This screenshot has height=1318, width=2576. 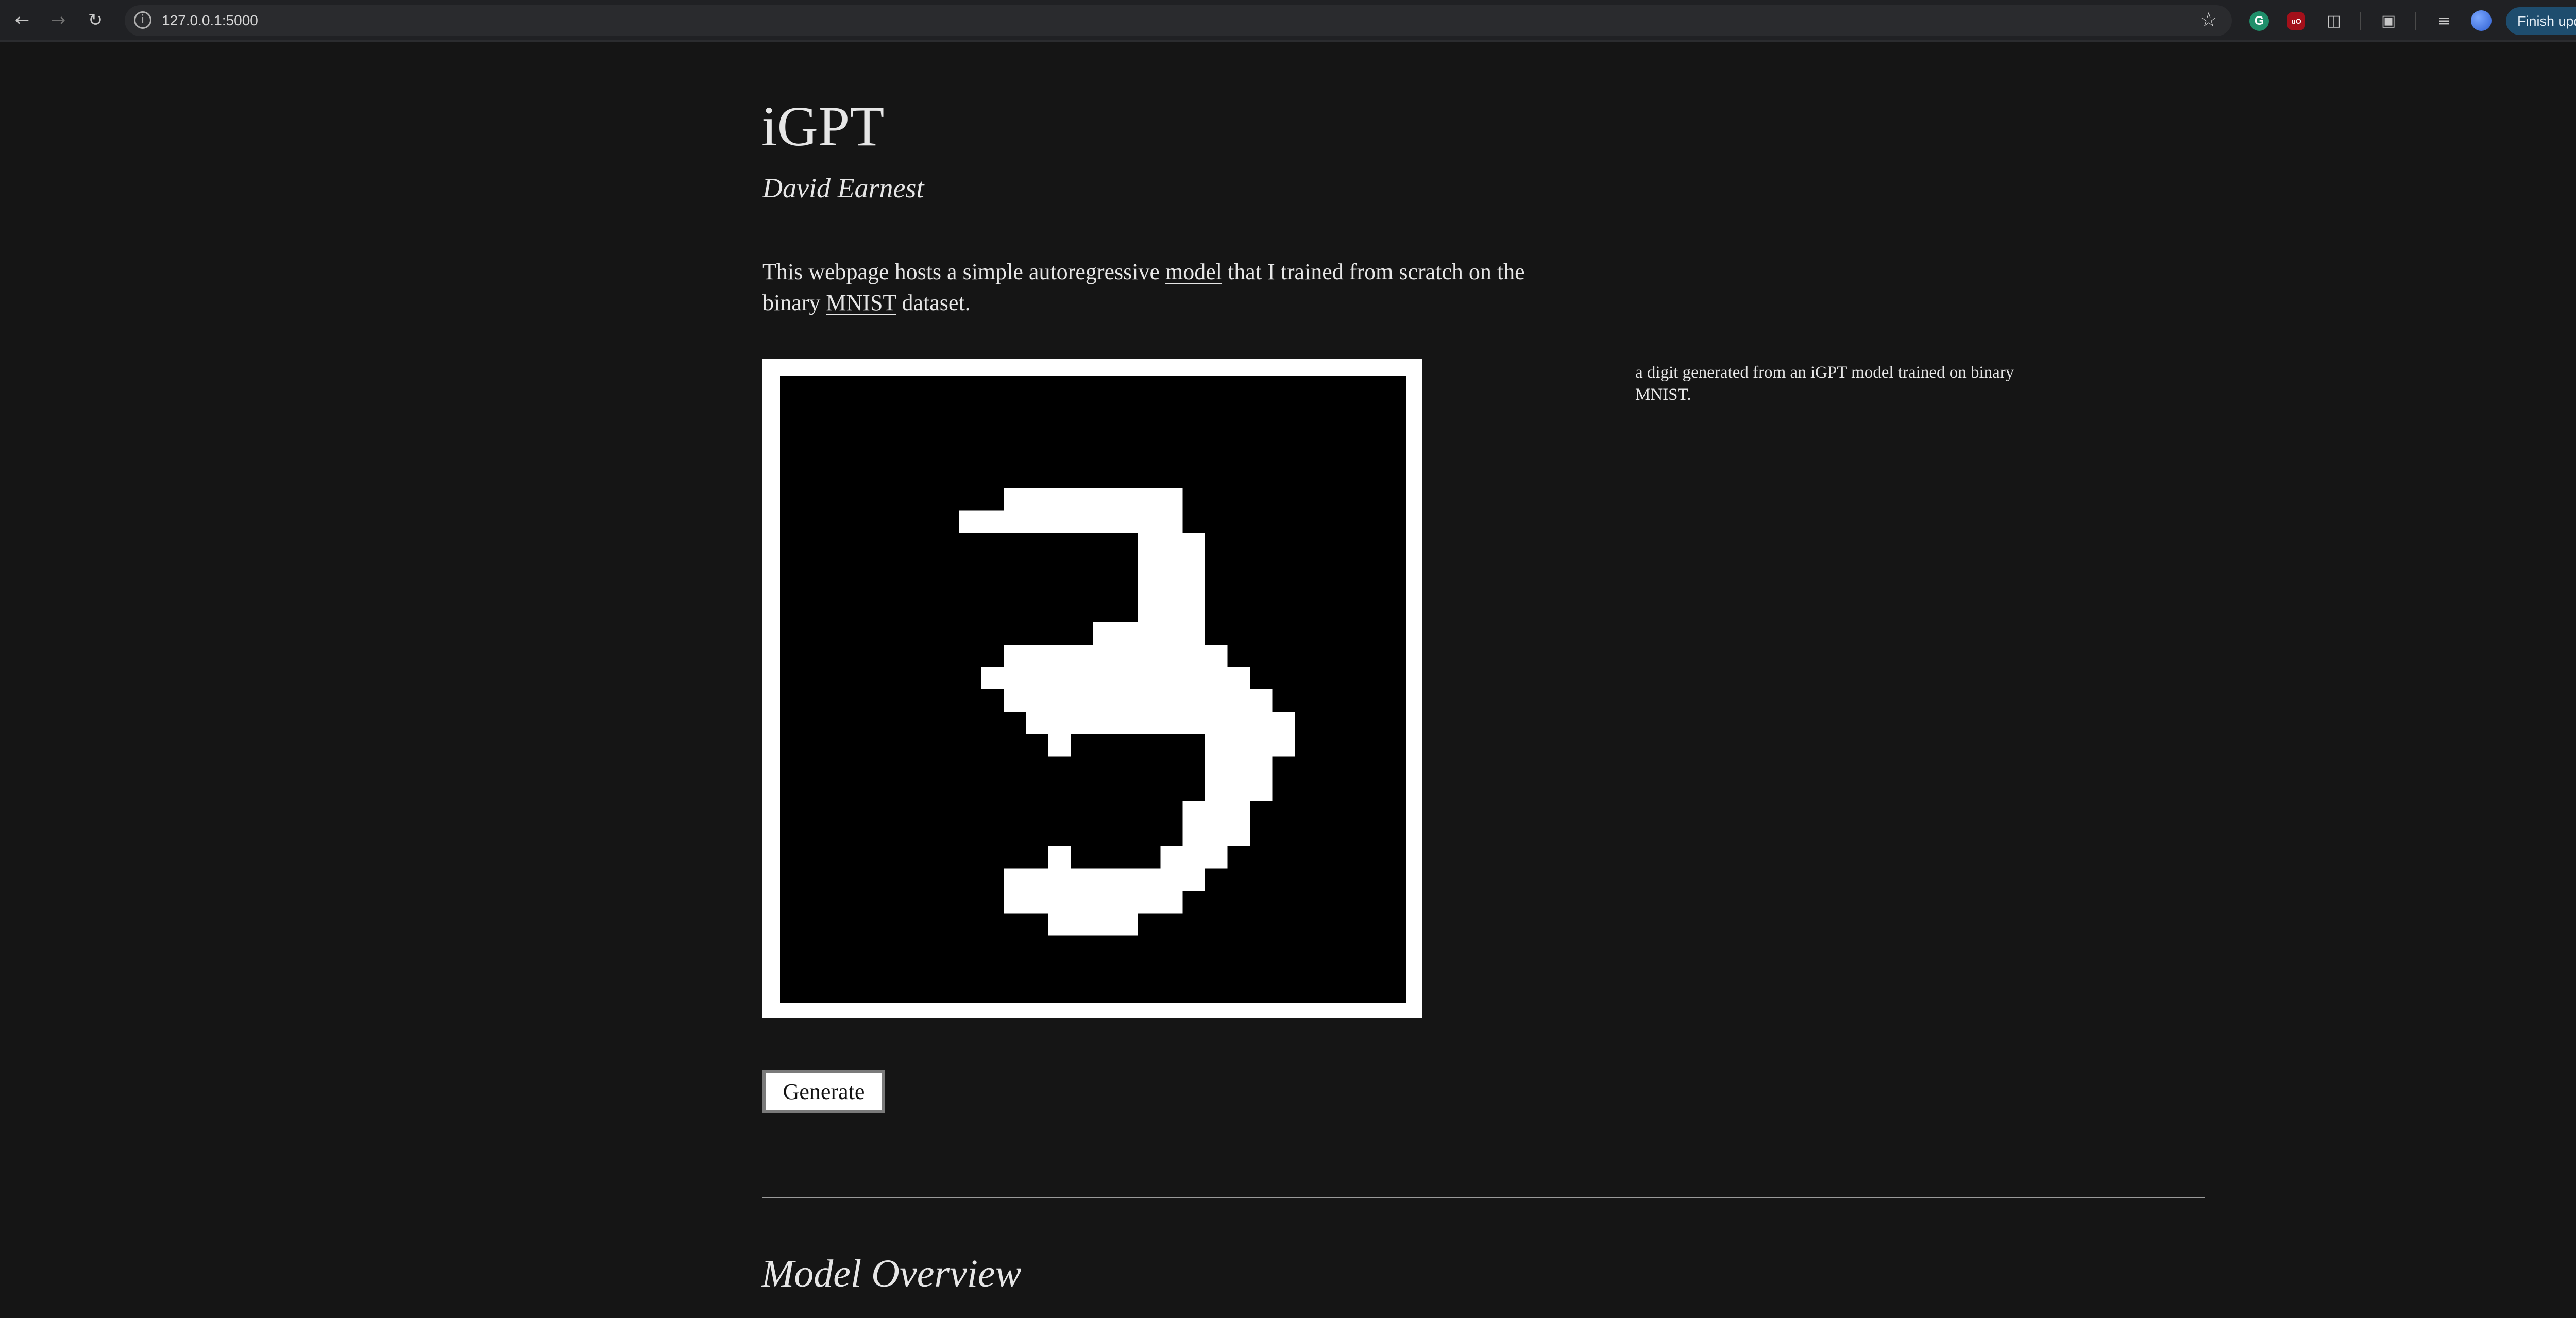 What do you see at coordinates (843, 189) in the screenshot?
I see `author-name: David Earnest` at bounding box center [843, 189].